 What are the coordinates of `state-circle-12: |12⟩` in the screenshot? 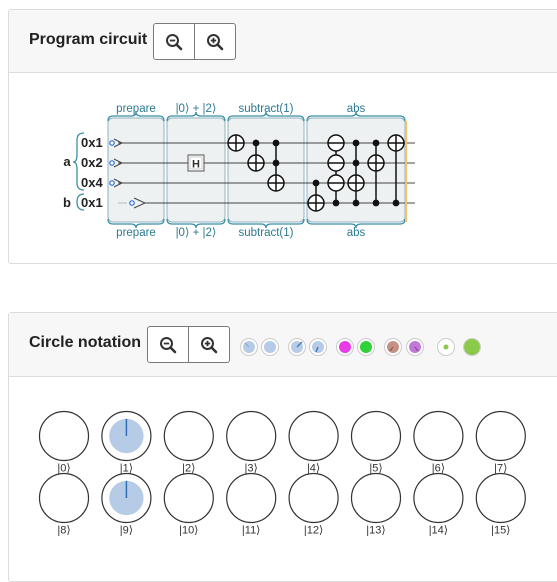 It's located at (313, 504).